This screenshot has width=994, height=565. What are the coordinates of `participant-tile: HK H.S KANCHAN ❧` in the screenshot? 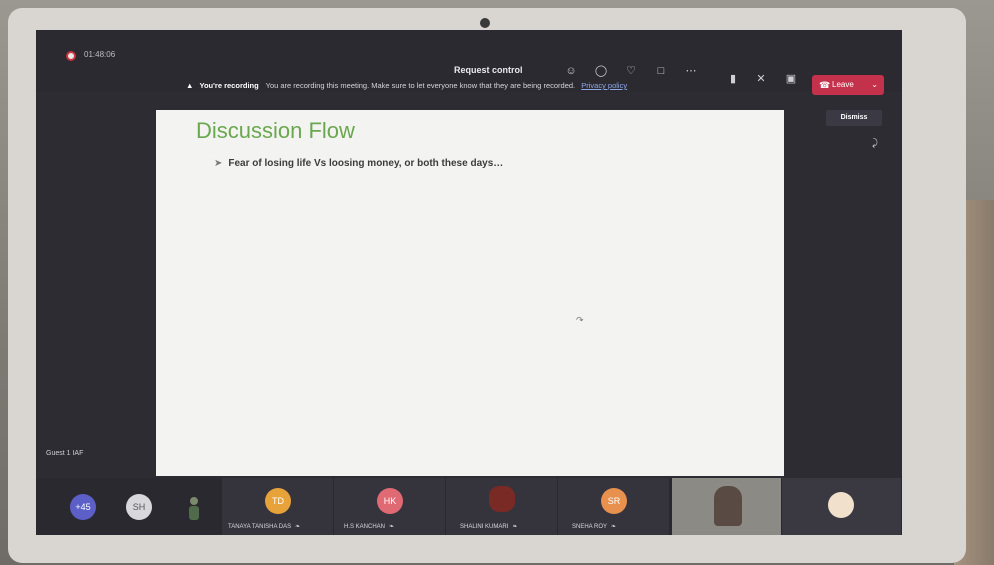 It's located at (390, 506).